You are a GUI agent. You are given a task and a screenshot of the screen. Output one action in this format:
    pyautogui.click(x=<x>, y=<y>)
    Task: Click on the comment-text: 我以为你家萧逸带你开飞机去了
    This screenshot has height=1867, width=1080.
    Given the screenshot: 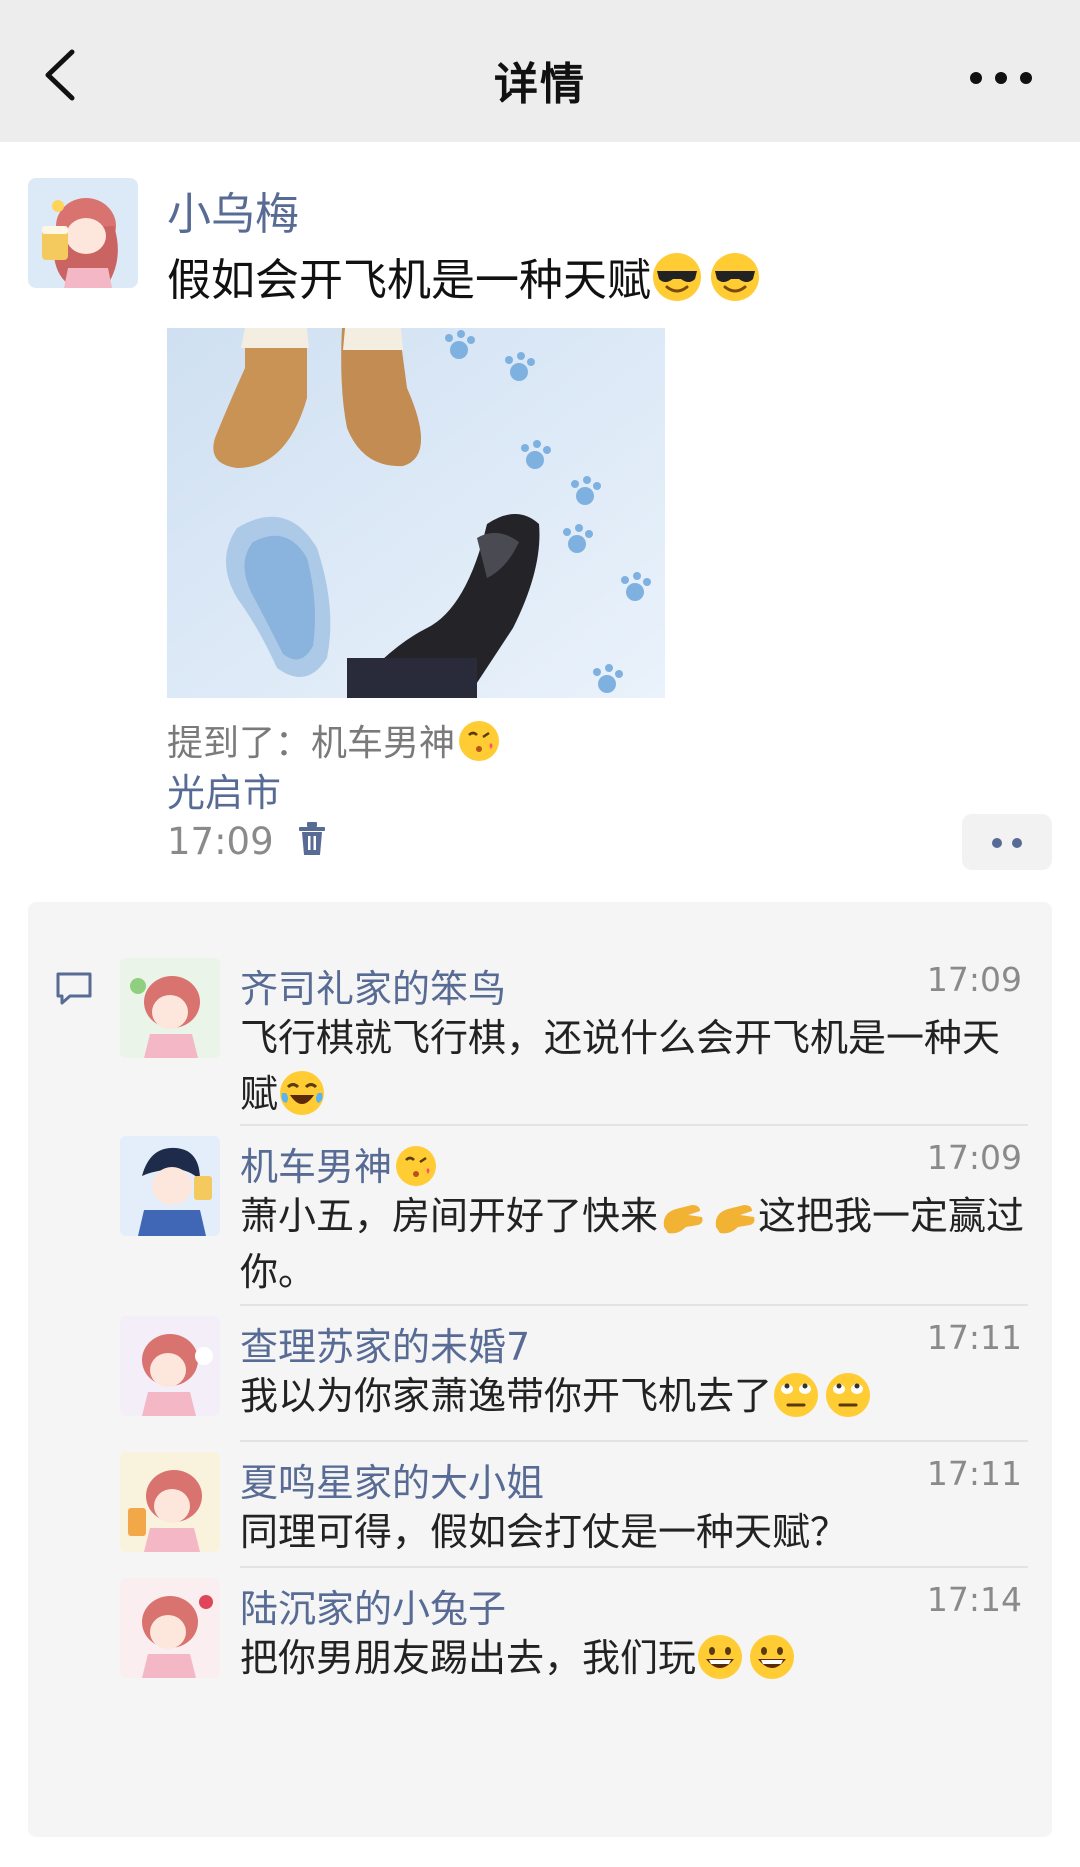 What is the action you would take?
    pyautogui.click(x=636, y=1396)
    